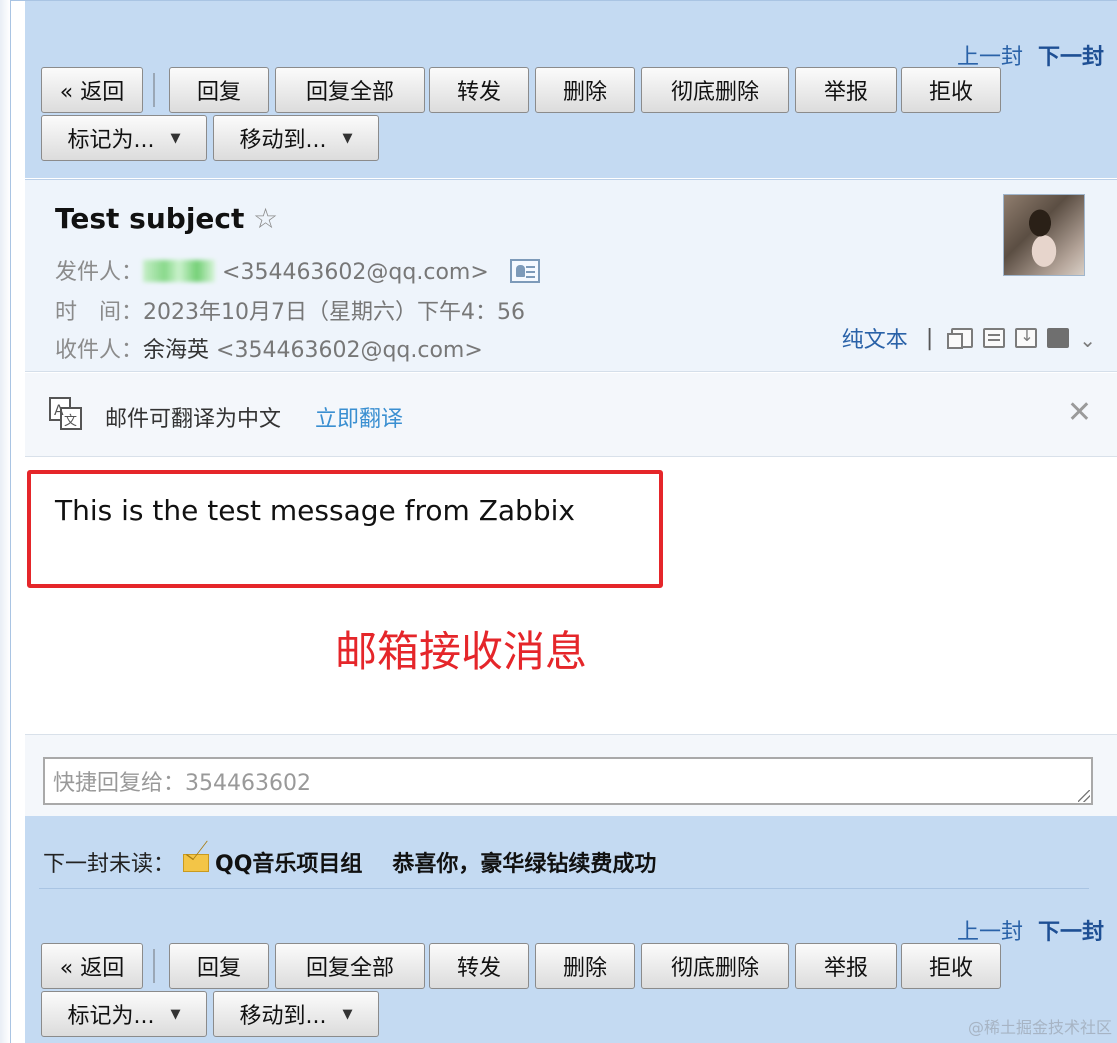  What do you see at coordinates (875, 338) in the screenshot?
I see `plain-text-link: 纯文本` at bounding box center [875, 338].